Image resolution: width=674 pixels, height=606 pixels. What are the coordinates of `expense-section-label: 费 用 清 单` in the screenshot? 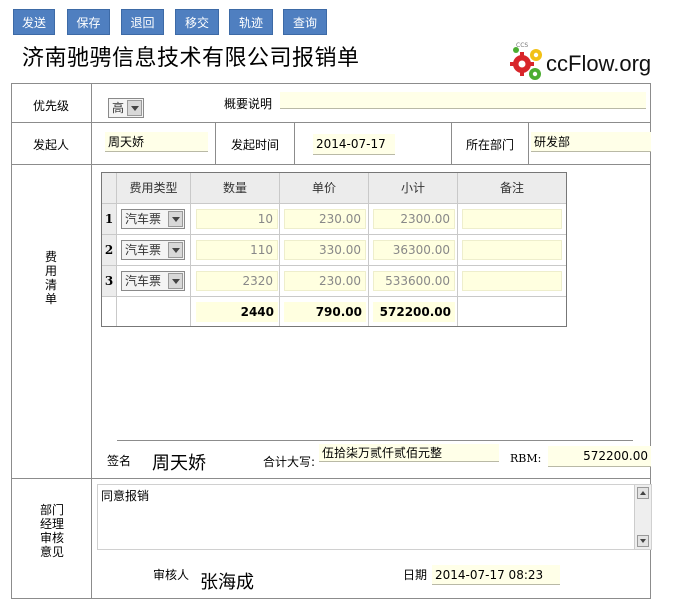 It's located at (51, 278).